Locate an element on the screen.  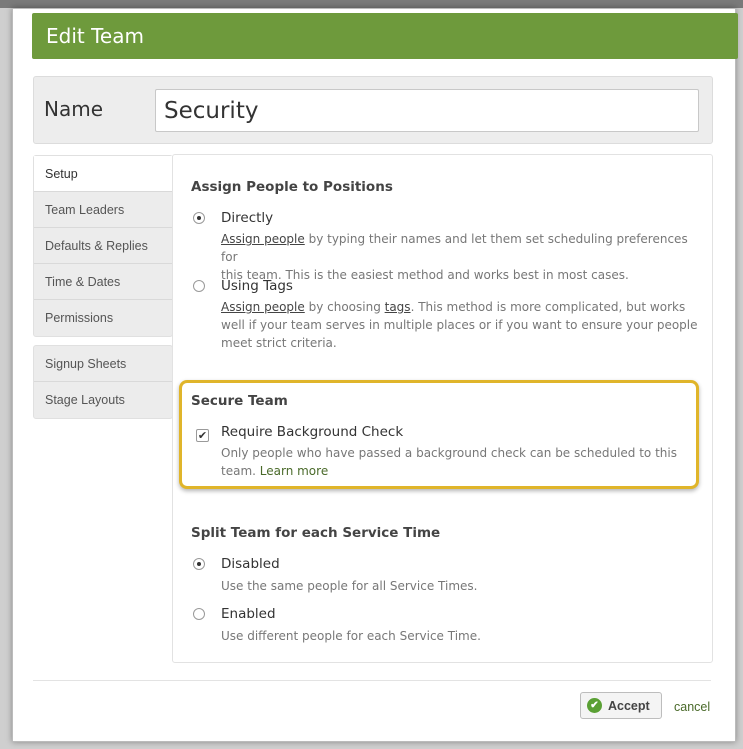
name-panel: Name is located at coordinates (373, 110).